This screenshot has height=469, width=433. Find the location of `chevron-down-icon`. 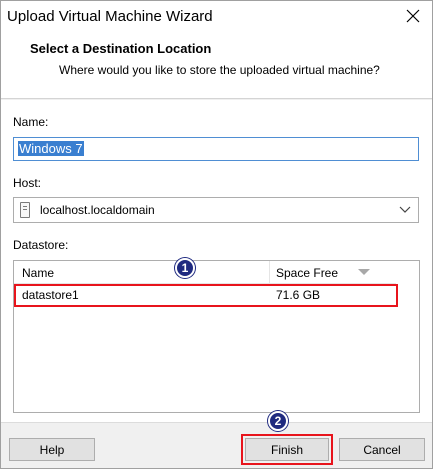

chevron-down-icon is located at coordinates (405, 210).